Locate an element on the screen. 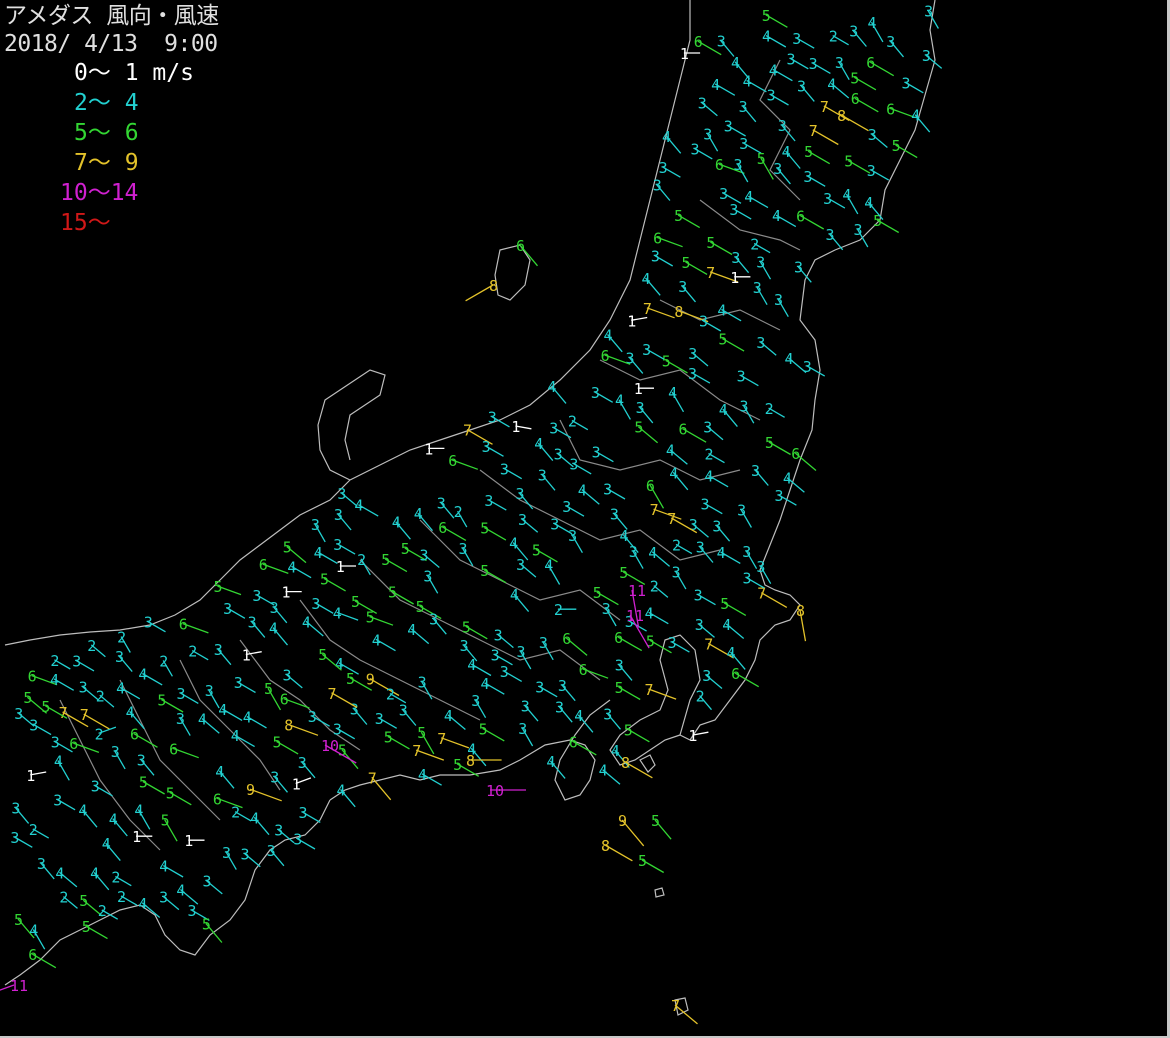  wind-station: 9 is located at coordinates (631, 829).